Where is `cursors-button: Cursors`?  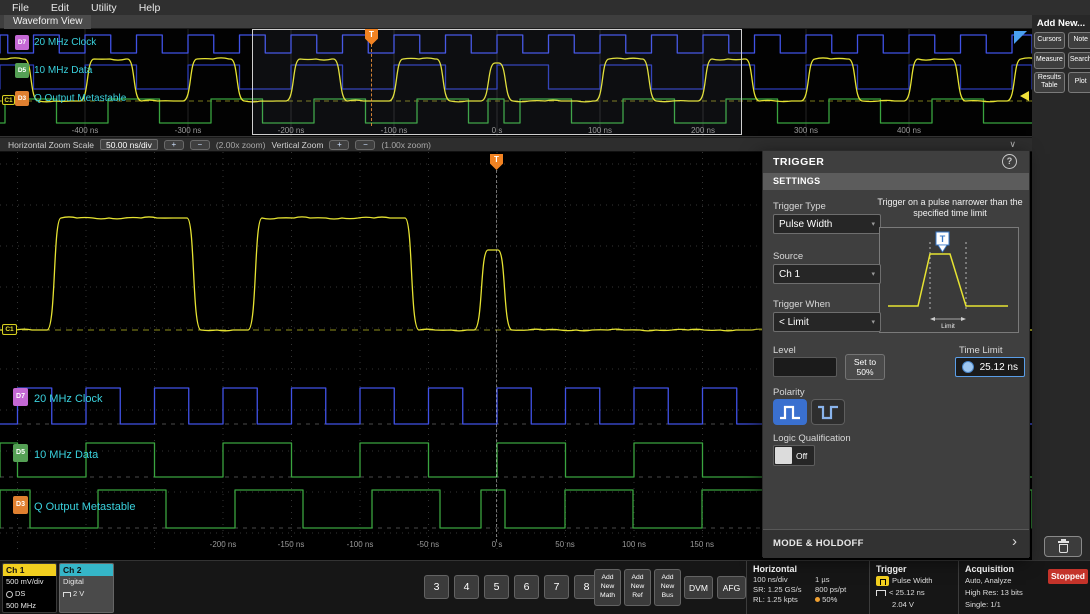
cursors-button: Cursors is located at coordinates (1049, 40).